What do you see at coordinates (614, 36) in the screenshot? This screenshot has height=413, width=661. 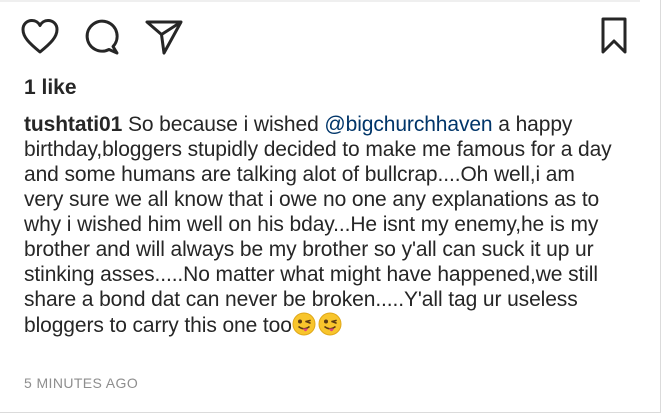 I see `bookmark-icon` at bounding box center [614, 36].